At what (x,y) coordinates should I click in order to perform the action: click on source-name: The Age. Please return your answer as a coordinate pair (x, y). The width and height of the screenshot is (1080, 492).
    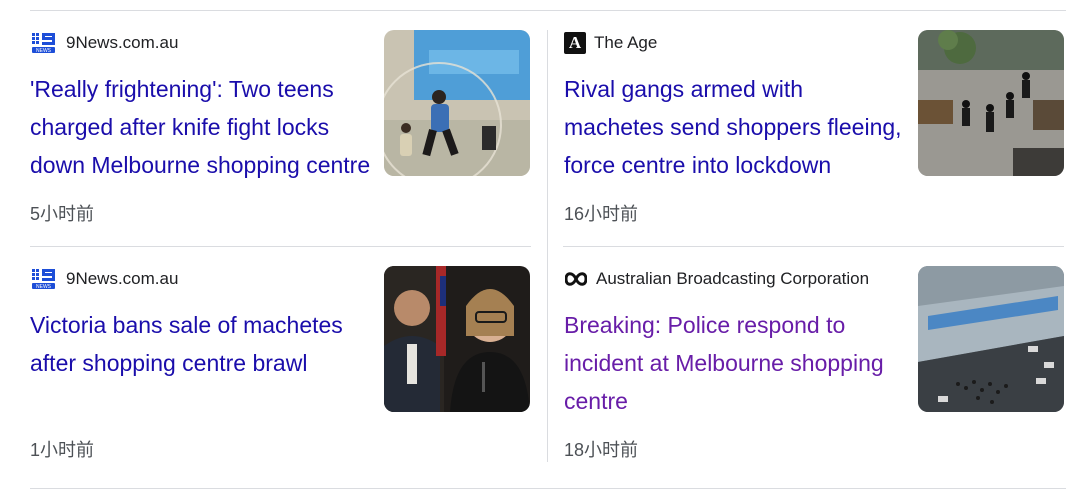
    Looking at the image, I should click on (626, 42).